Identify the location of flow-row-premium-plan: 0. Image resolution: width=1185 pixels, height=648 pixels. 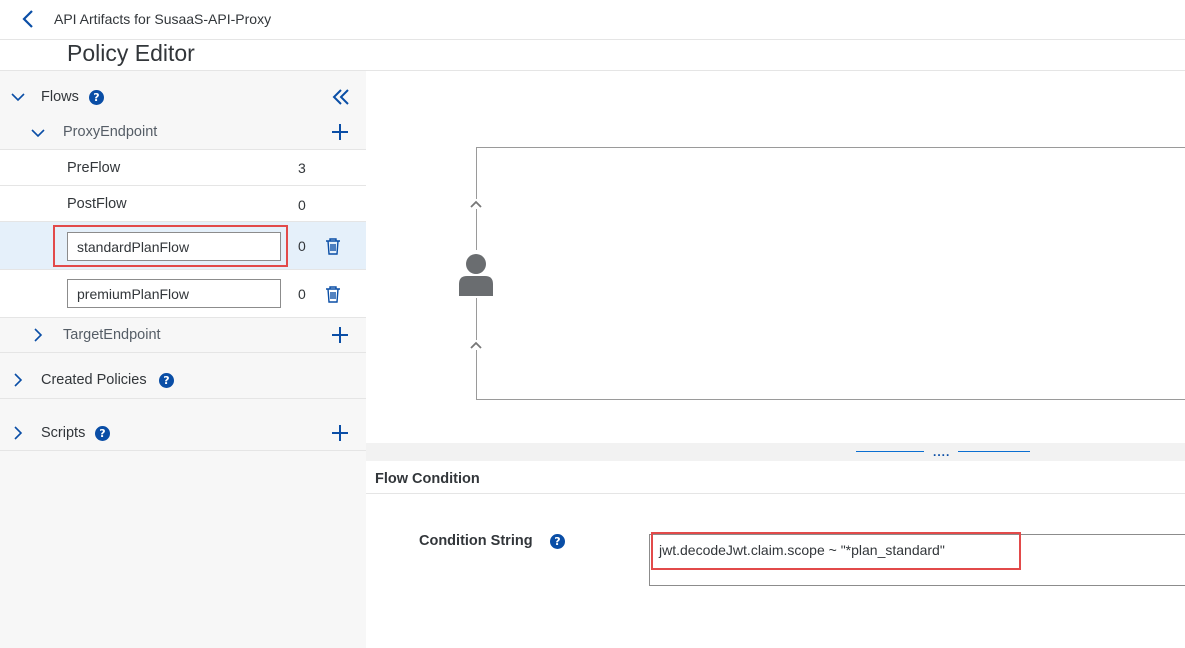
(183, 294).